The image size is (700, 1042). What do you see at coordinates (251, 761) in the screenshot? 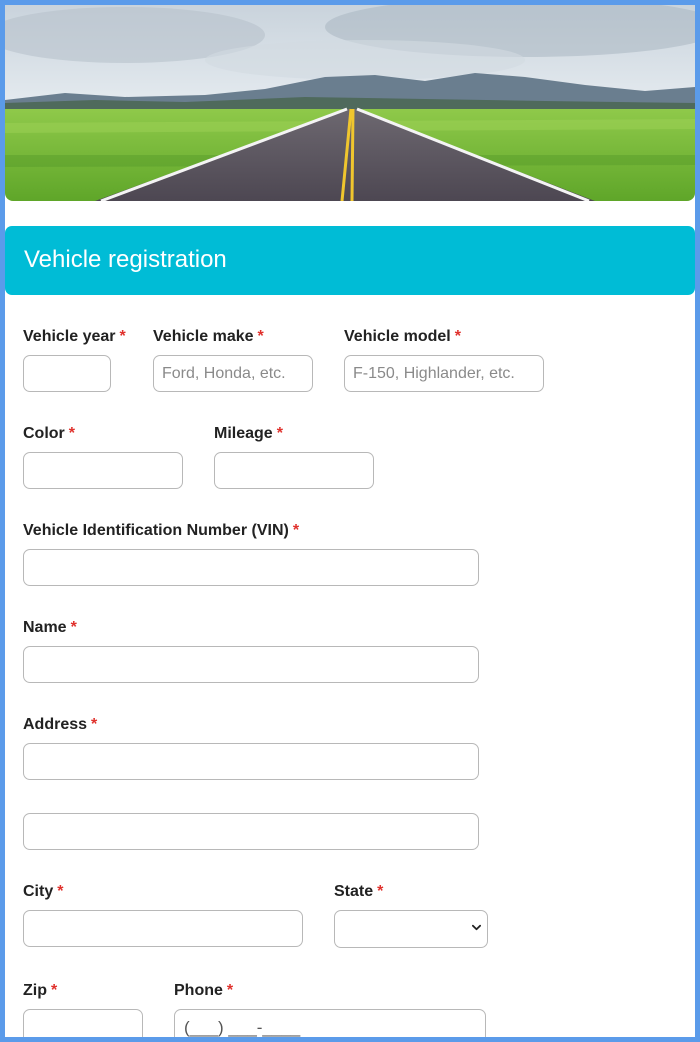
I see `address-line1-input` at bounding box center [251, 761].